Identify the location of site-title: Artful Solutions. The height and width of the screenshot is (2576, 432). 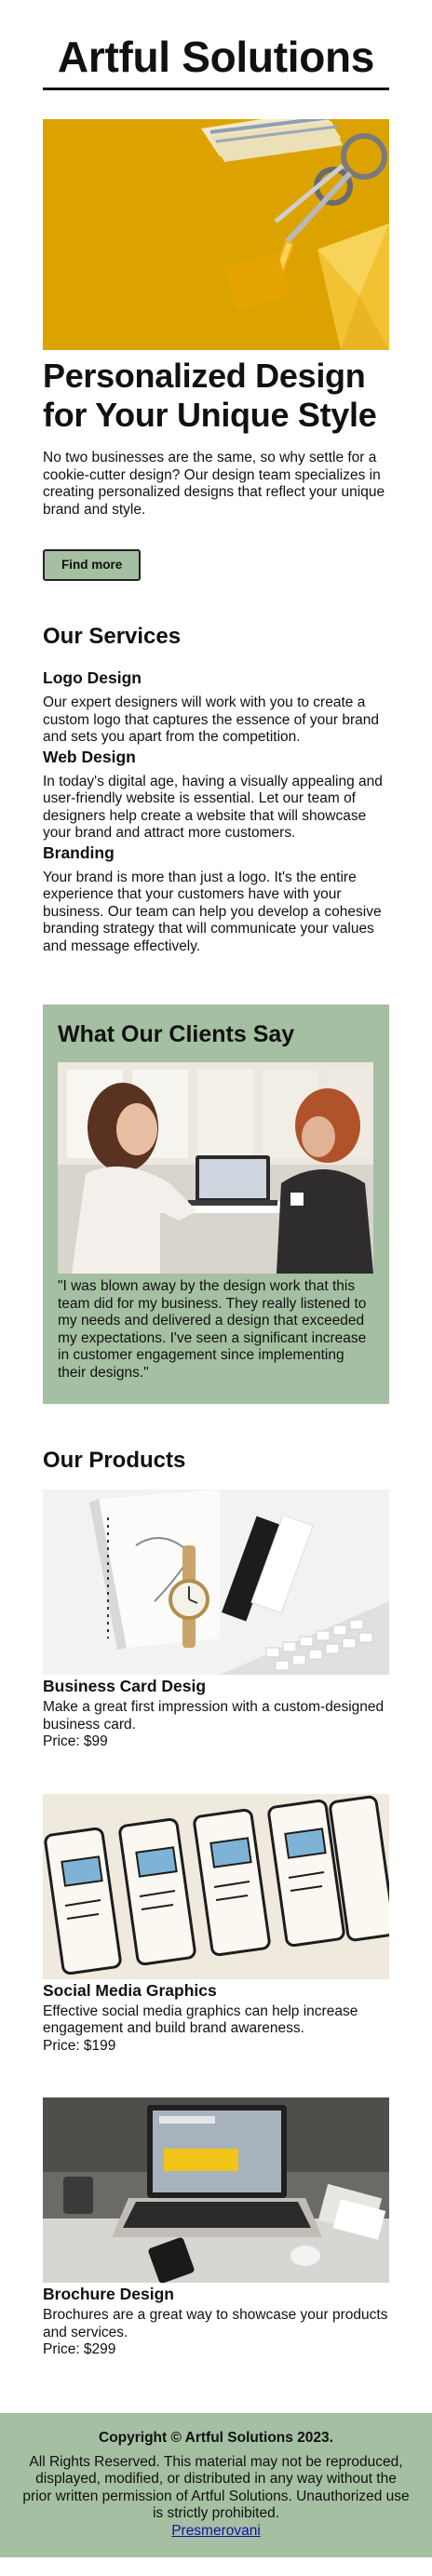
(216, 59).